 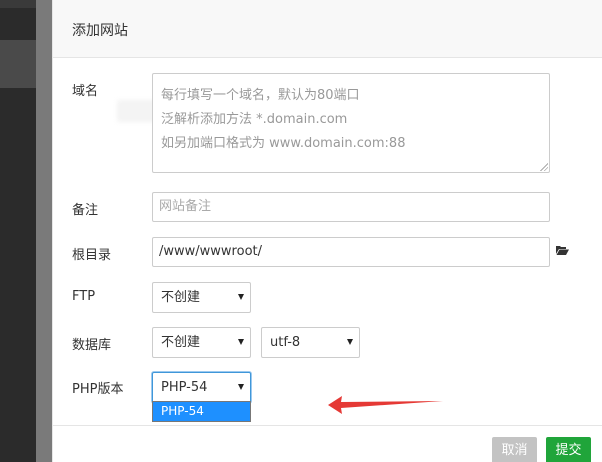 I want to click on root-dir-label: 根目录, so click(x=92, y=255).